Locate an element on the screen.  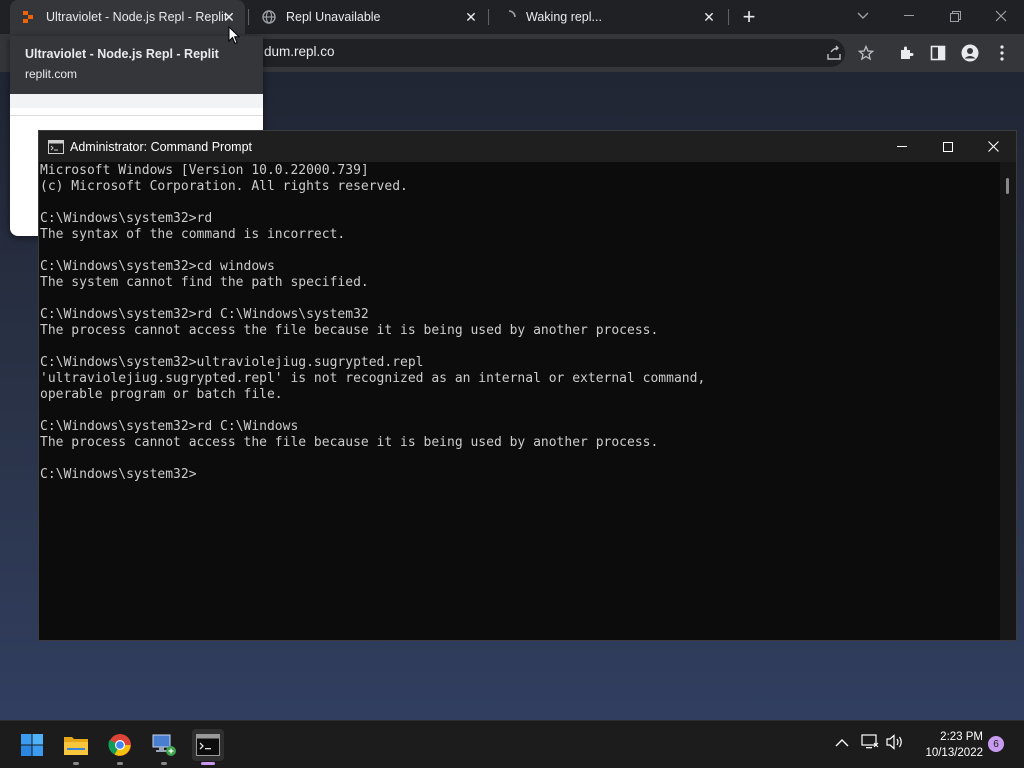
notification-badge: 6 is located at coordinates (996, 744).